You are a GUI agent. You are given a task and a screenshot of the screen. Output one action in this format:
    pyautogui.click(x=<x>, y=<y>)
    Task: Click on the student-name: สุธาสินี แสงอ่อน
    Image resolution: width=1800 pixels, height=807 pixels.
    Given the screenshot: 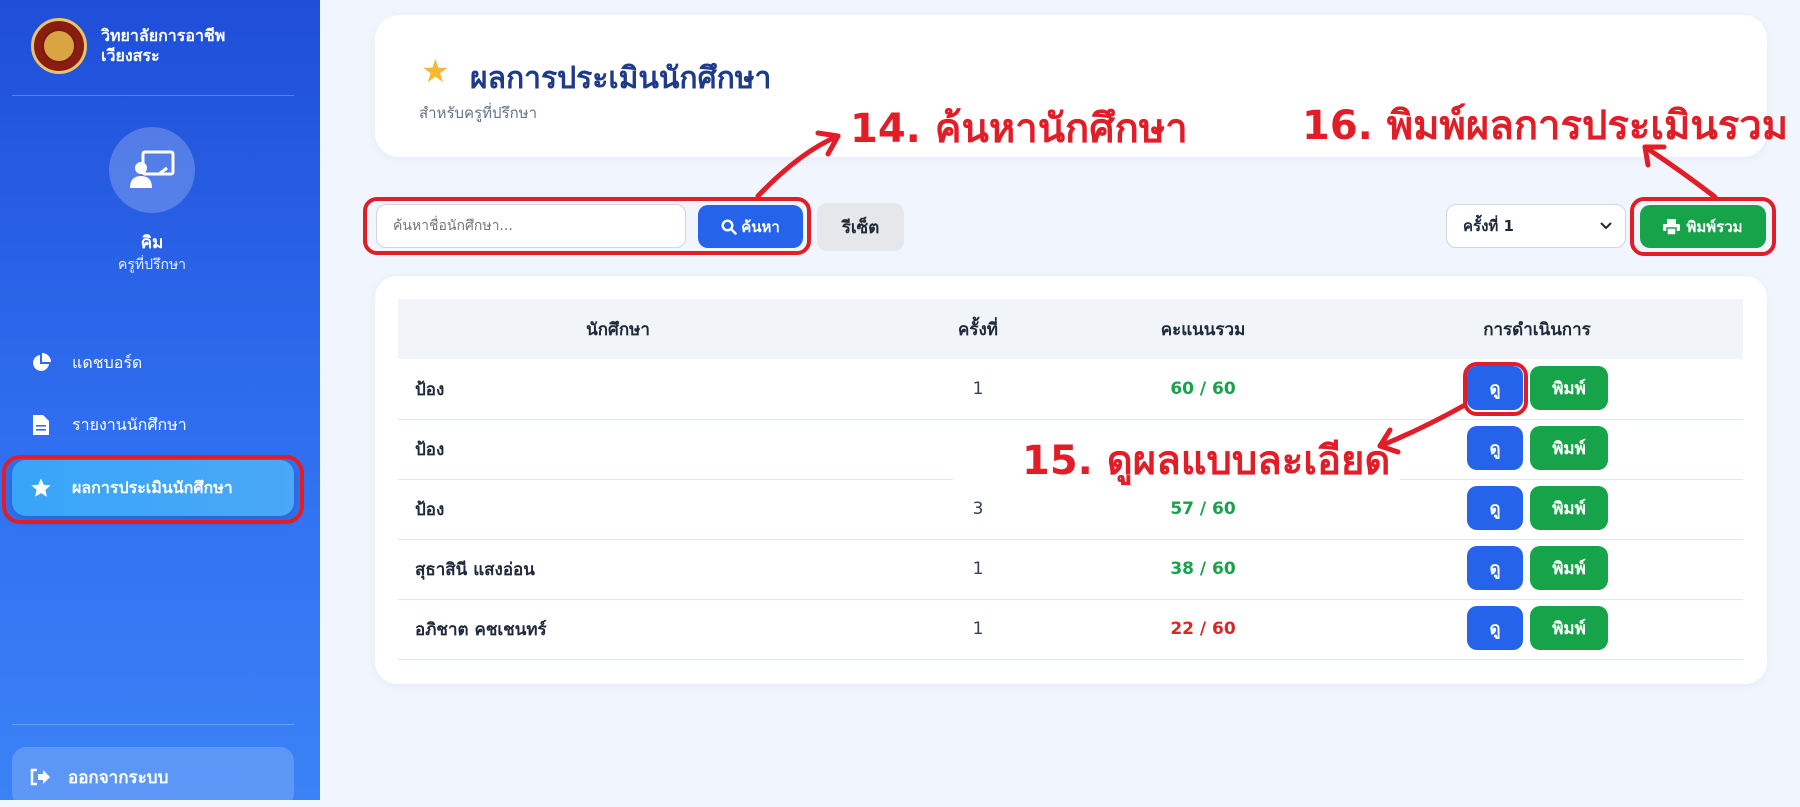 What is the action you would take?
    pyautogui.click(x=475, y=569)
    